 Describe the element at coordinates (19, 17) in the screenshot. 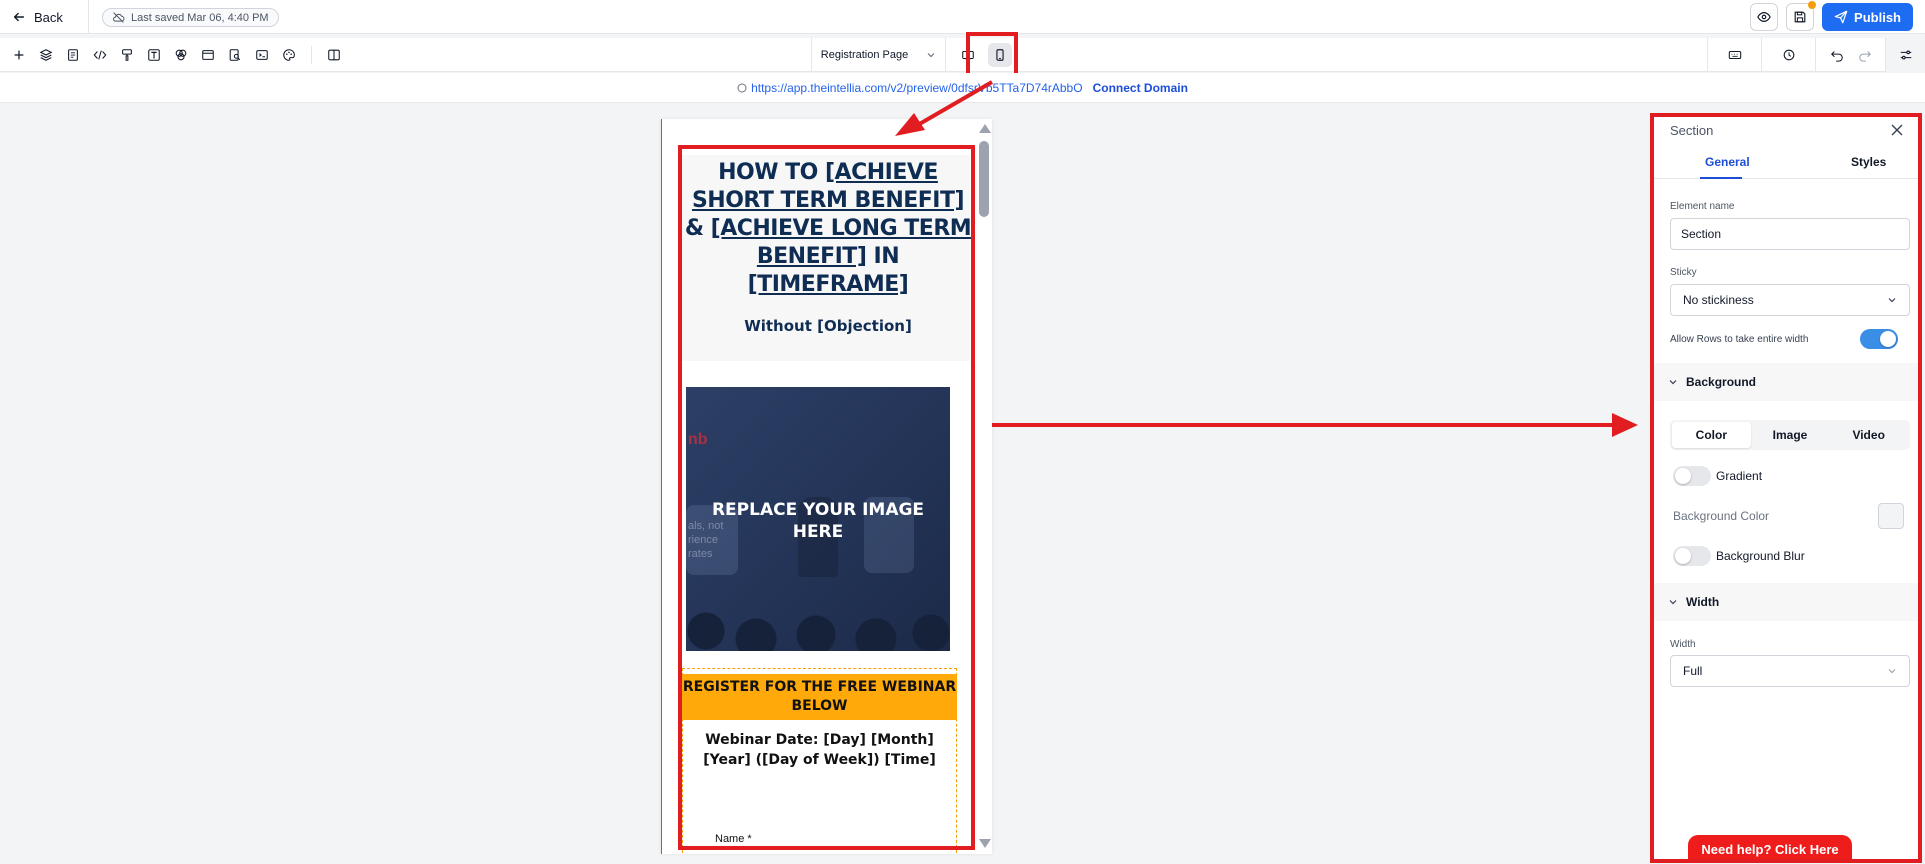

I see `arrow-left-icon` at that location.